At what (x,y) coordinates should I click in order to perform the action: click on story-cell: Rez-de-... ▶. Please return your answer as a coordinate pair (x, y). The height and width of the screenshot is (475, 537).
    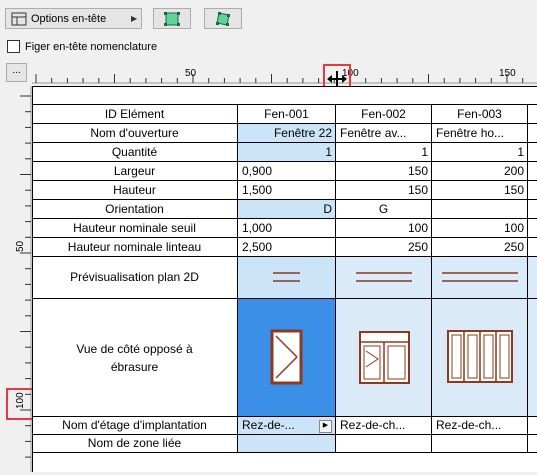
    Looking at the image, I should click on (287, 426).